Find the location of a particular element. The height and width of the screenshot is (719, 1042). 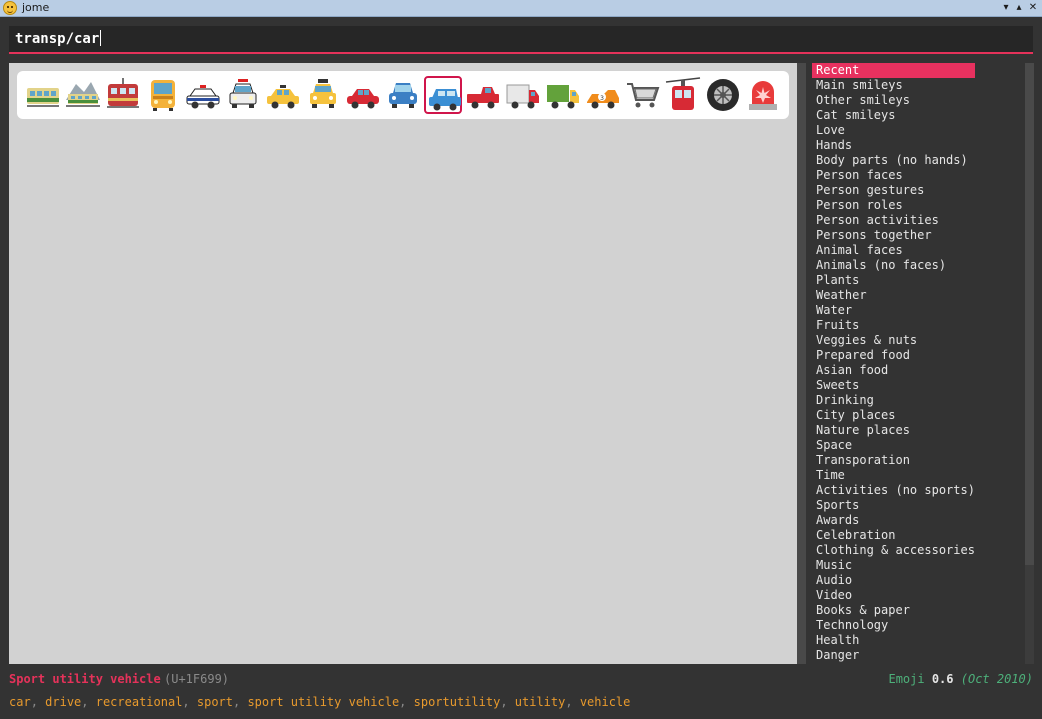

category-item: Person activities is located at coordinates (893, 220).